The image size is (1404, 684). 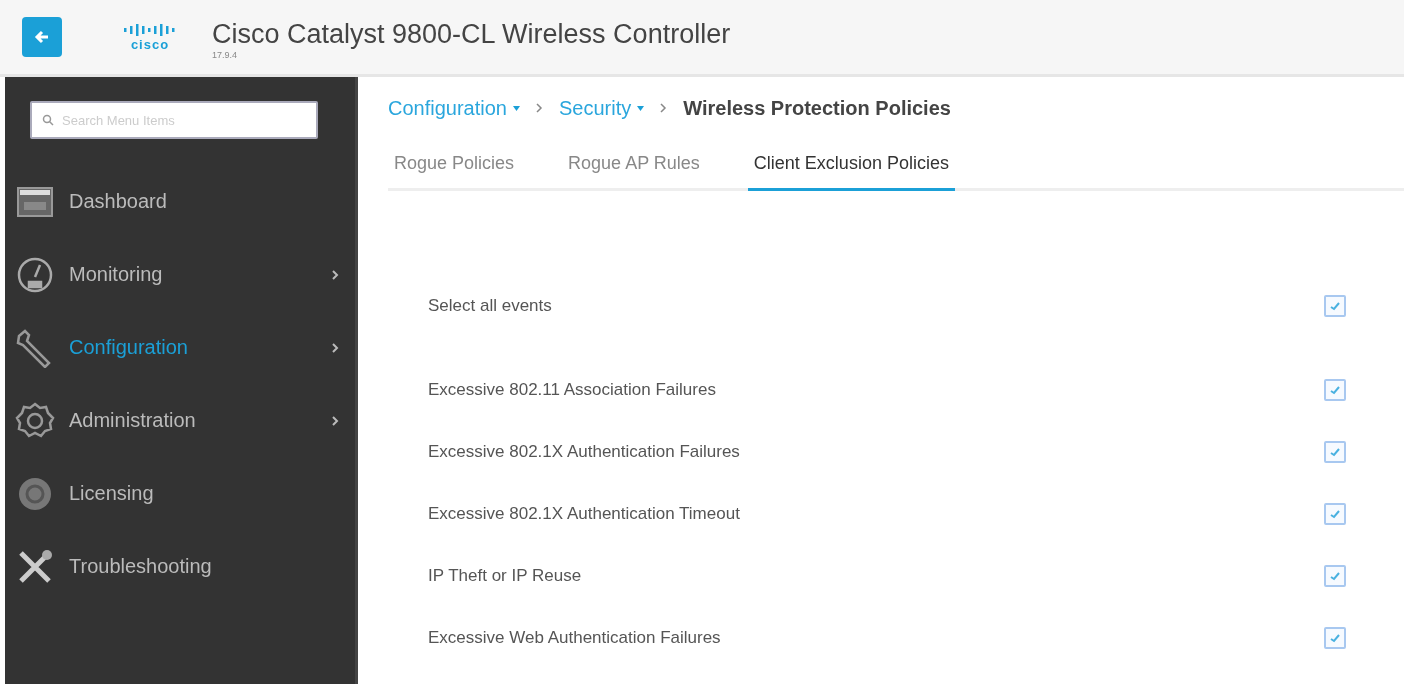 I want to click on version-label: 17.9.4, so click(x=225, y=54).